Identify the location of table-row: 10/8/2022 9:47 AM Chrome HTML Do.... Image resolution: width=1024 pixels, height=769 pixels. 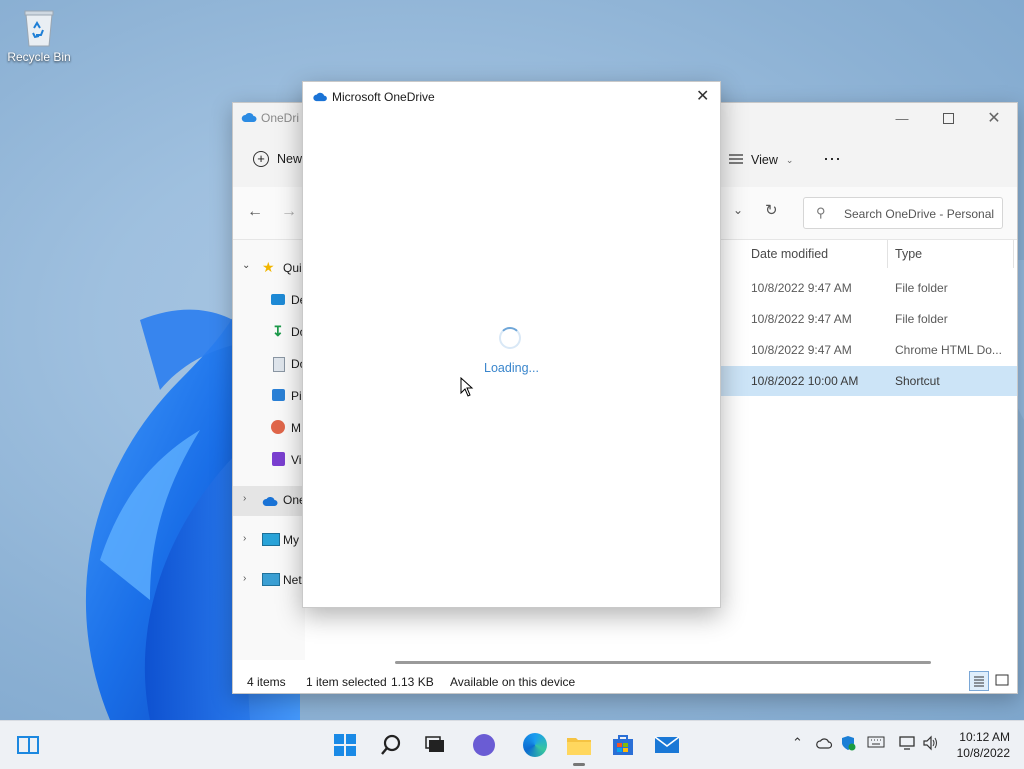
(868, 350).